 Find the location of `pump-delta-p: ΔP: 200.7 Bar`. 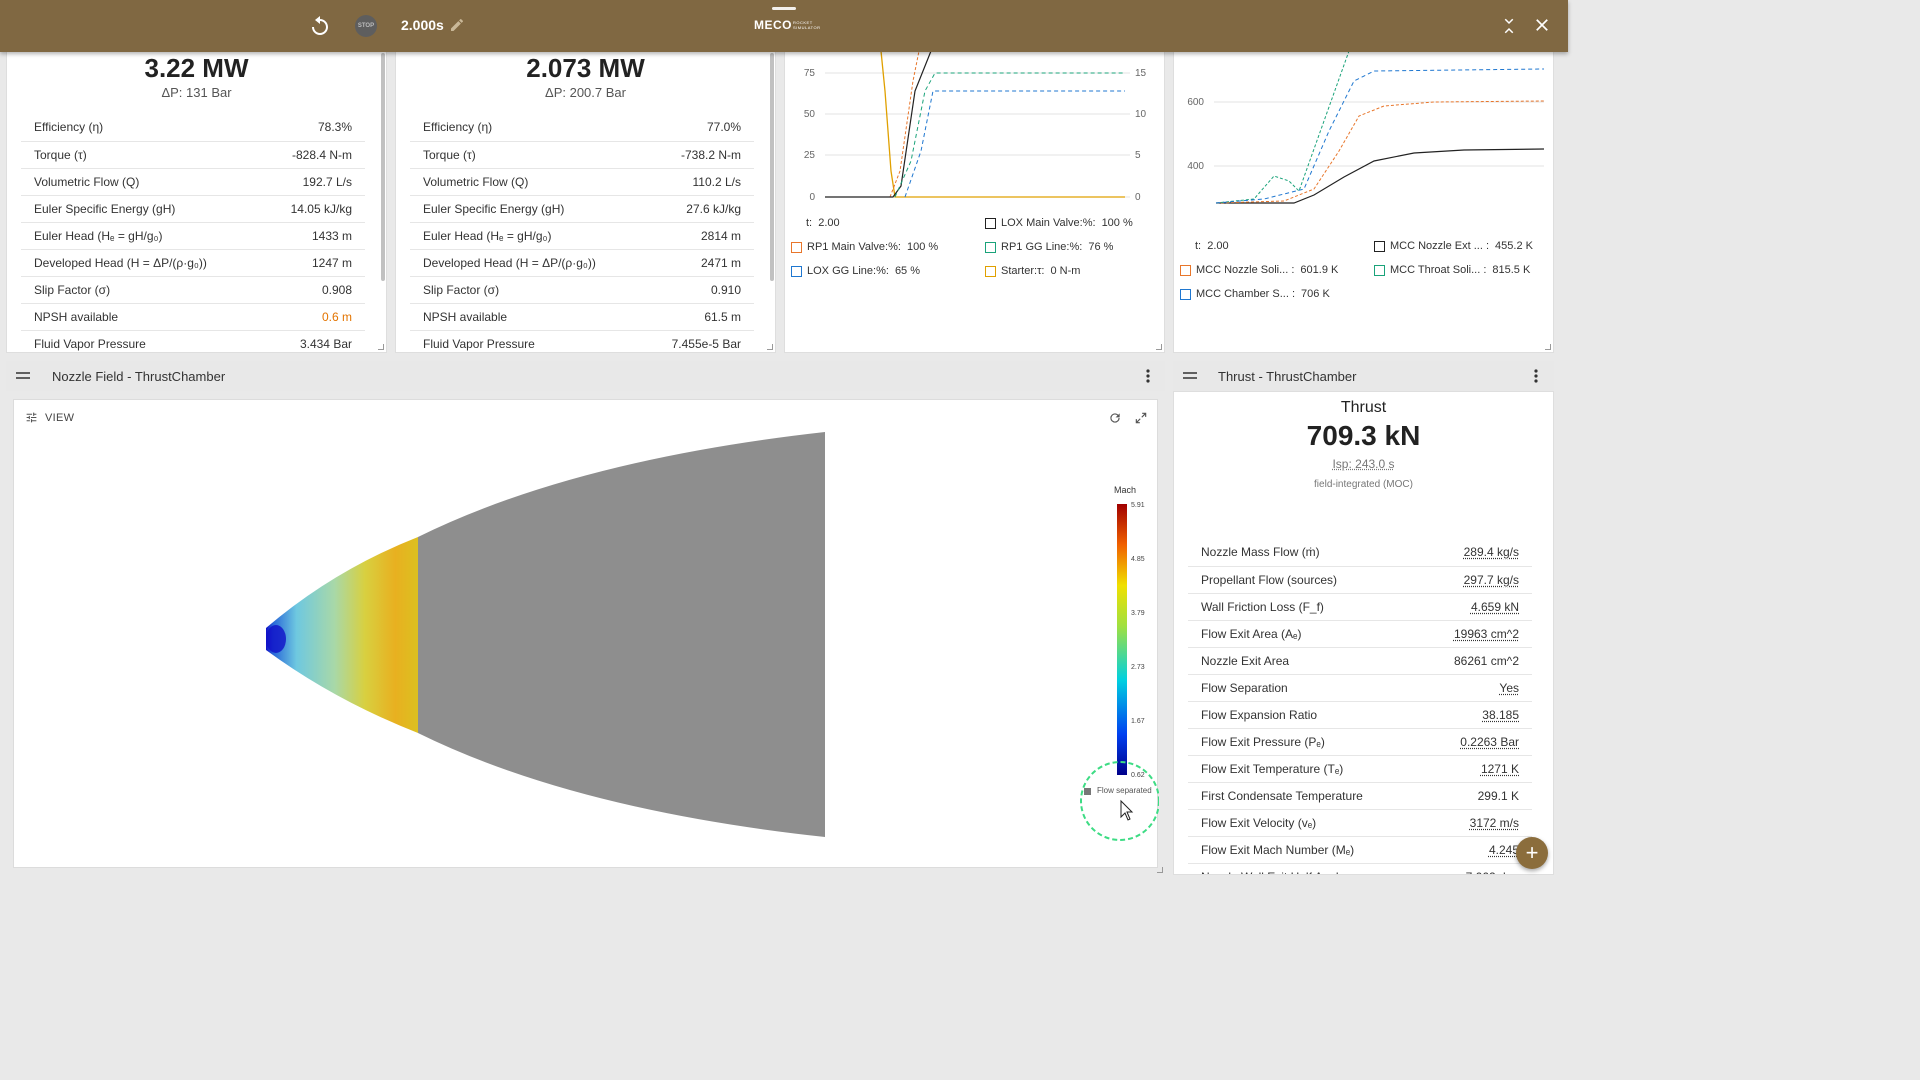

pump-delta-p: ΔP: 200.7 Bar is located at coordinates (585, 92).